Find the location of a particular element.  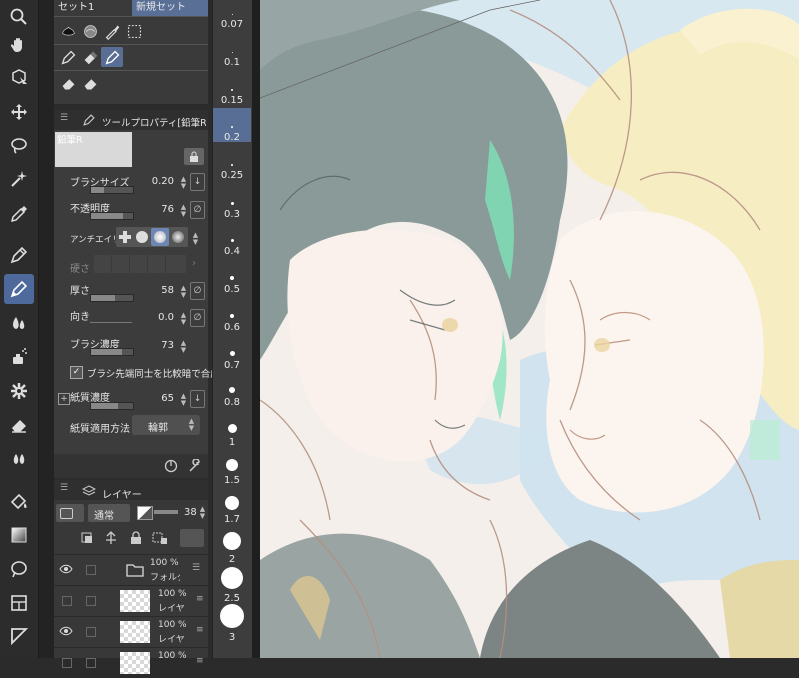

eraser-icon is located at coordinates (19, 425).